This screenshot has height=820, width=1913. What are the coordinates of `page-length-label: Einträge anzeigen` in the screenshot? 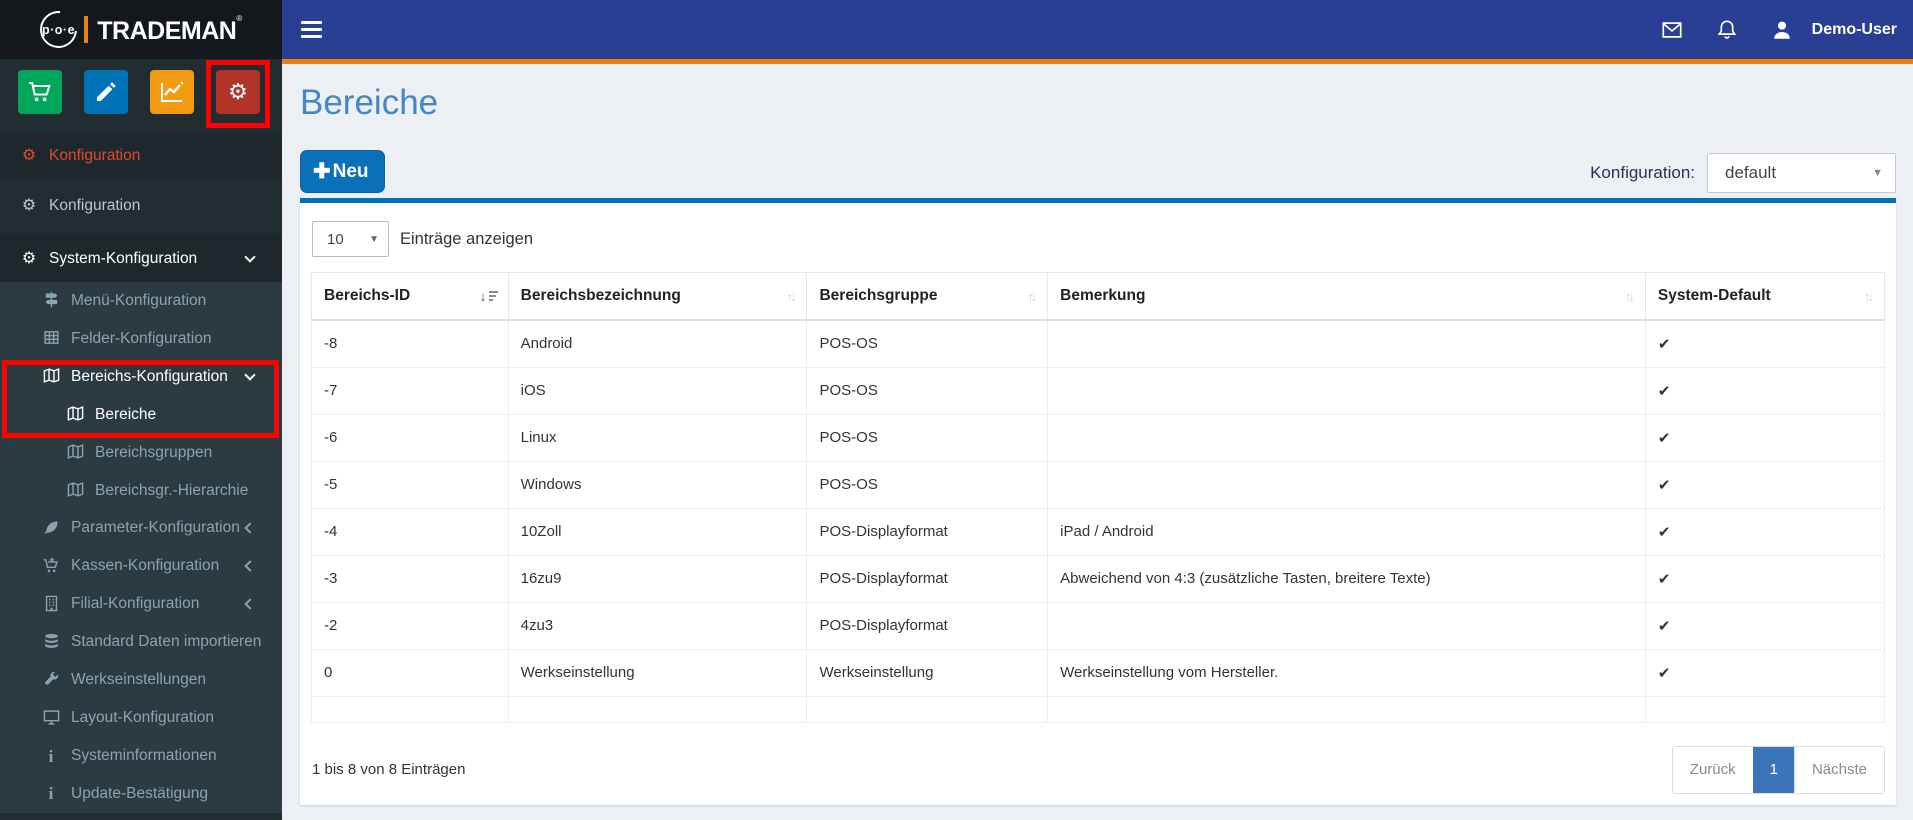 It's located at (467, 238).